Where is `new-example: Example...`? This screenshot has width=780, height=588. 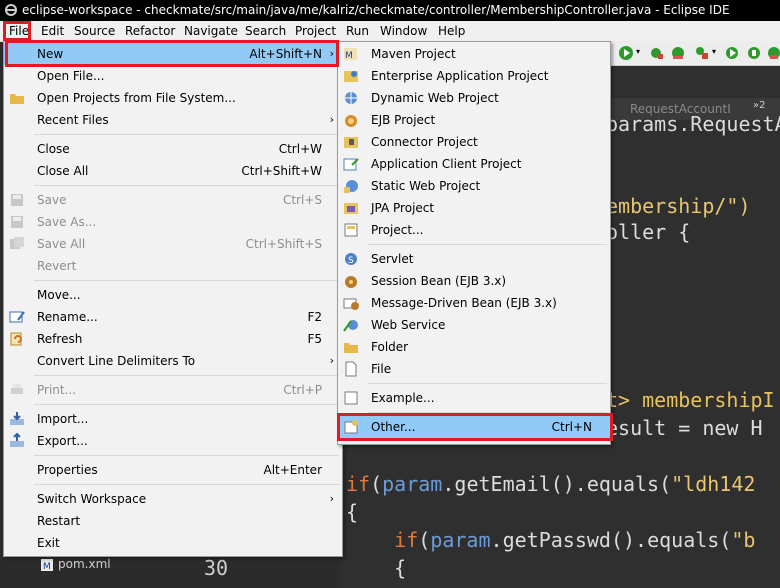 new-example: Example... is located at coordinates (474, 398).